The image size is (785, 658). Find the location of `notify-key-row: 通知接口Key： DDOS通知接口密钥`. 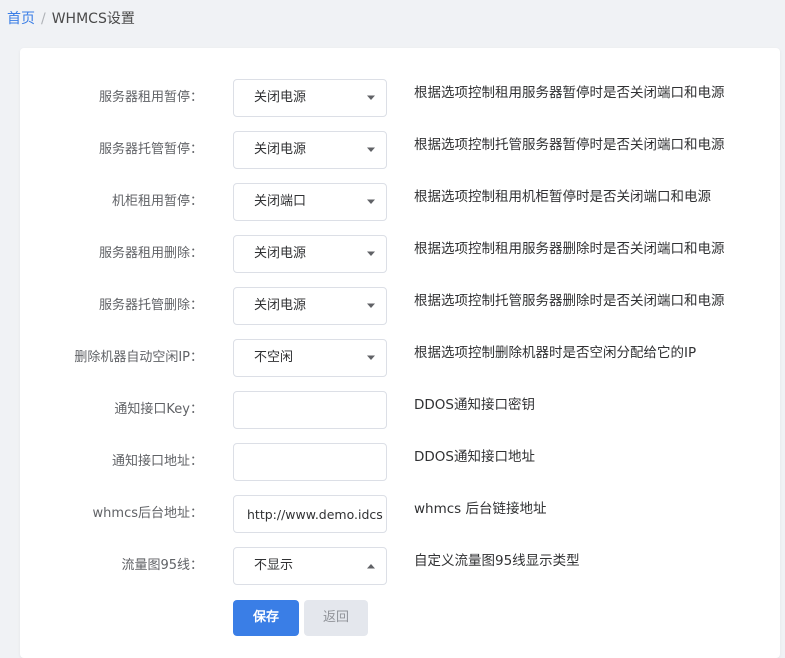

notify-key-row: 通知接口Key： DDOS通知接口密钥 is located at coordinates (400, 410).